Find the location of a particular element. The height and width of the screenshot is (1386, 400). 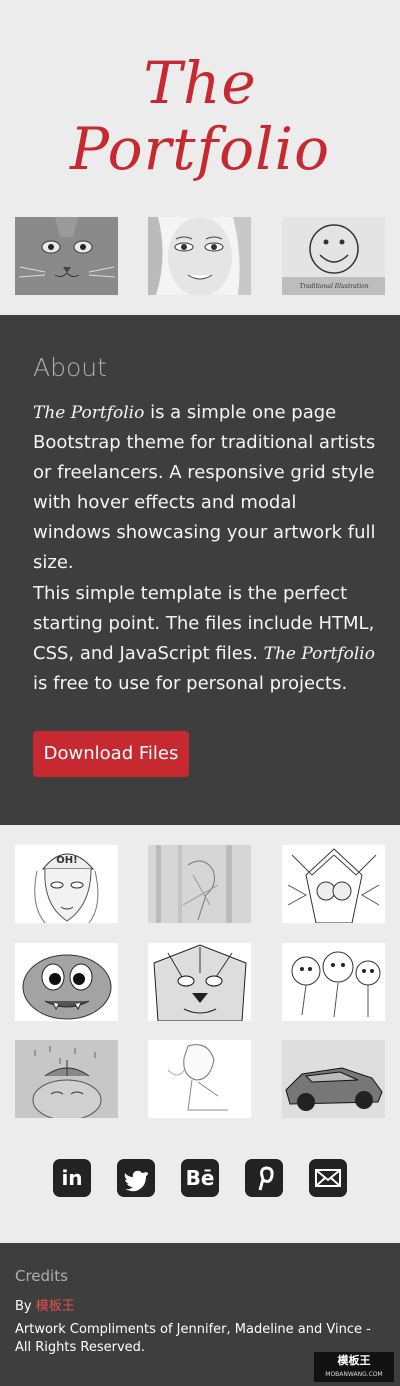

logo-line1: The is located at coordinates (200, 83).